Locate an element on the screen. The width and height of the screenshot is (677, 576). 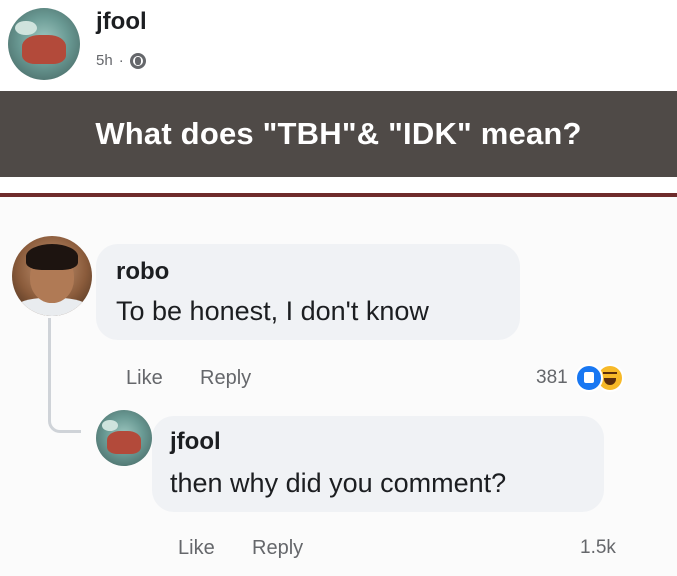
reply-text: then why did you comment? is located at coordinates (338, 483).